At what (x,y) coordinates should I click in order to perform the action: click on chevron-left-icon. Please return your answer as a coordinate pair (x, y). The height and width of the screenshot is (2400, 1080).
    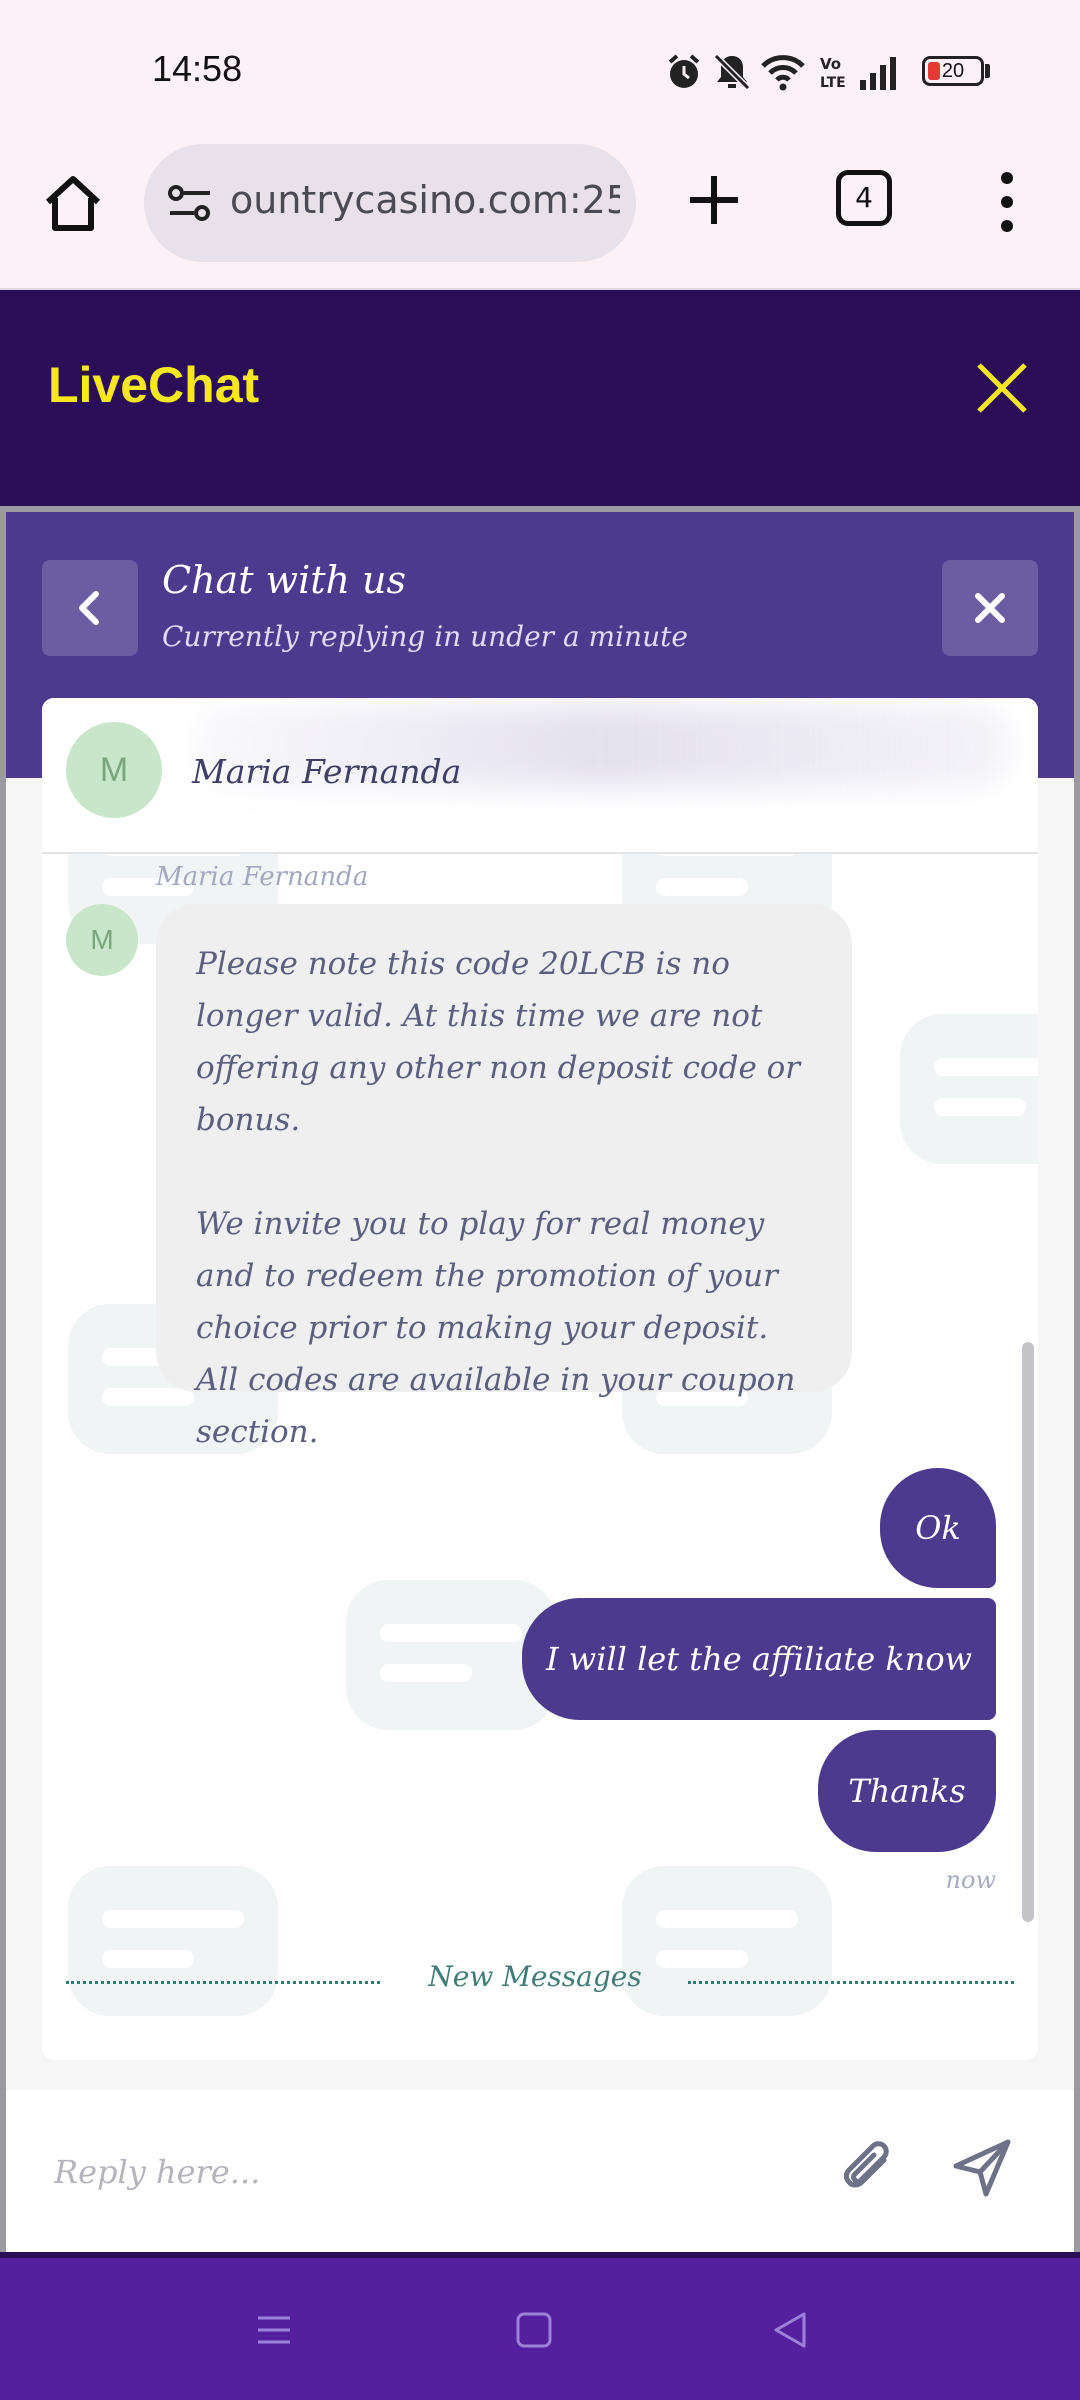
    Looking at the image, I should click on (89, 608).